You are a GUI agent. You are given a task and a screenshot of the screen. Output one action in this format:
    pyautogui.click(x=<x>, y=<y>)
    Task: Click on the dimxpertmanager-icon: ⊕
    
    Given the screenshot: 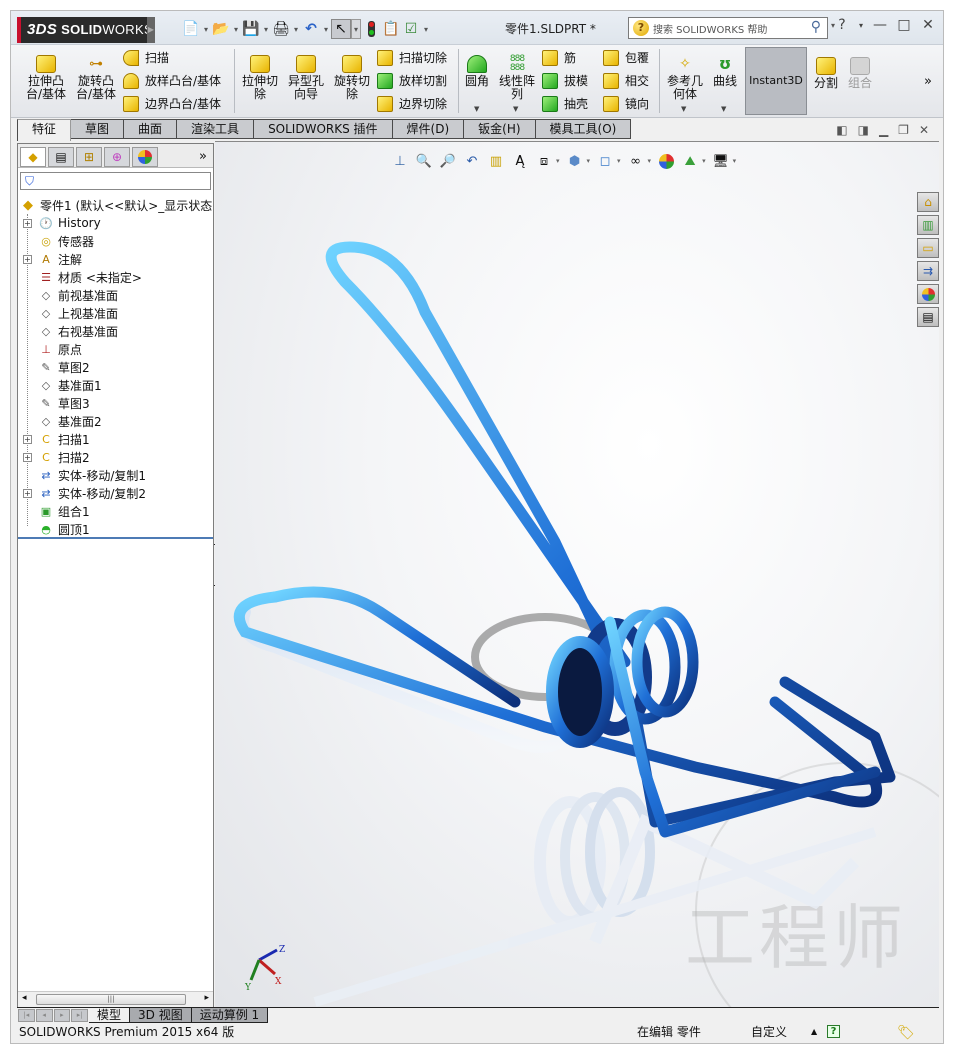 What is the action you would take?
    pyautogui.click(x=117, y=157)
    